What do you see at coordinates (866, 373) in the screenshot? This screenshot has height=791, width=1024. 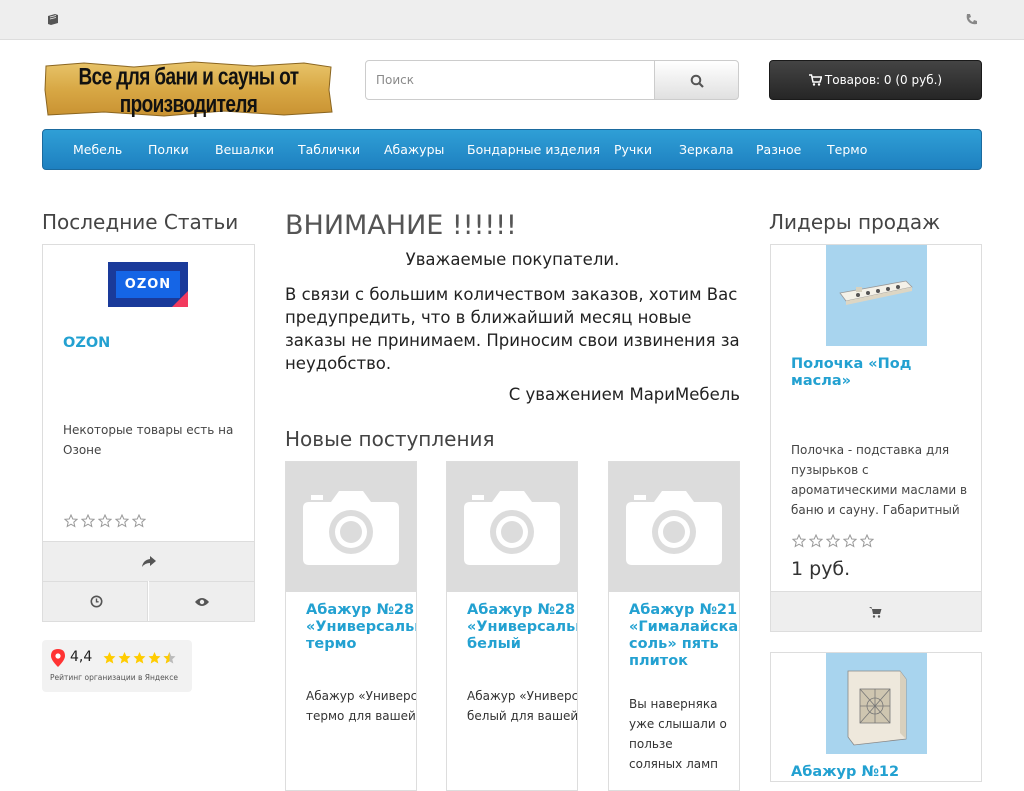 I see `bestseller-title: Полочка «Под масла»` at bounding box center [866, 373].